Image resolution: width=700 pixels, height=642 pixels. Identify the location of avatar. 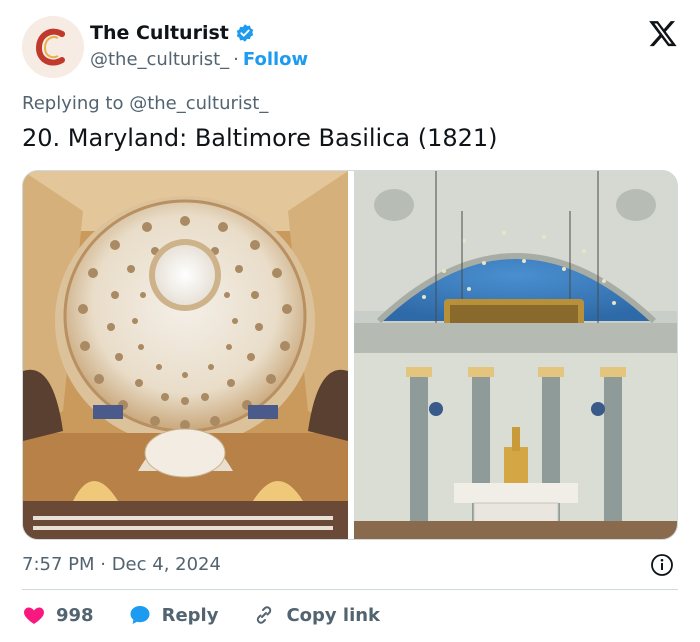
(53, 47).